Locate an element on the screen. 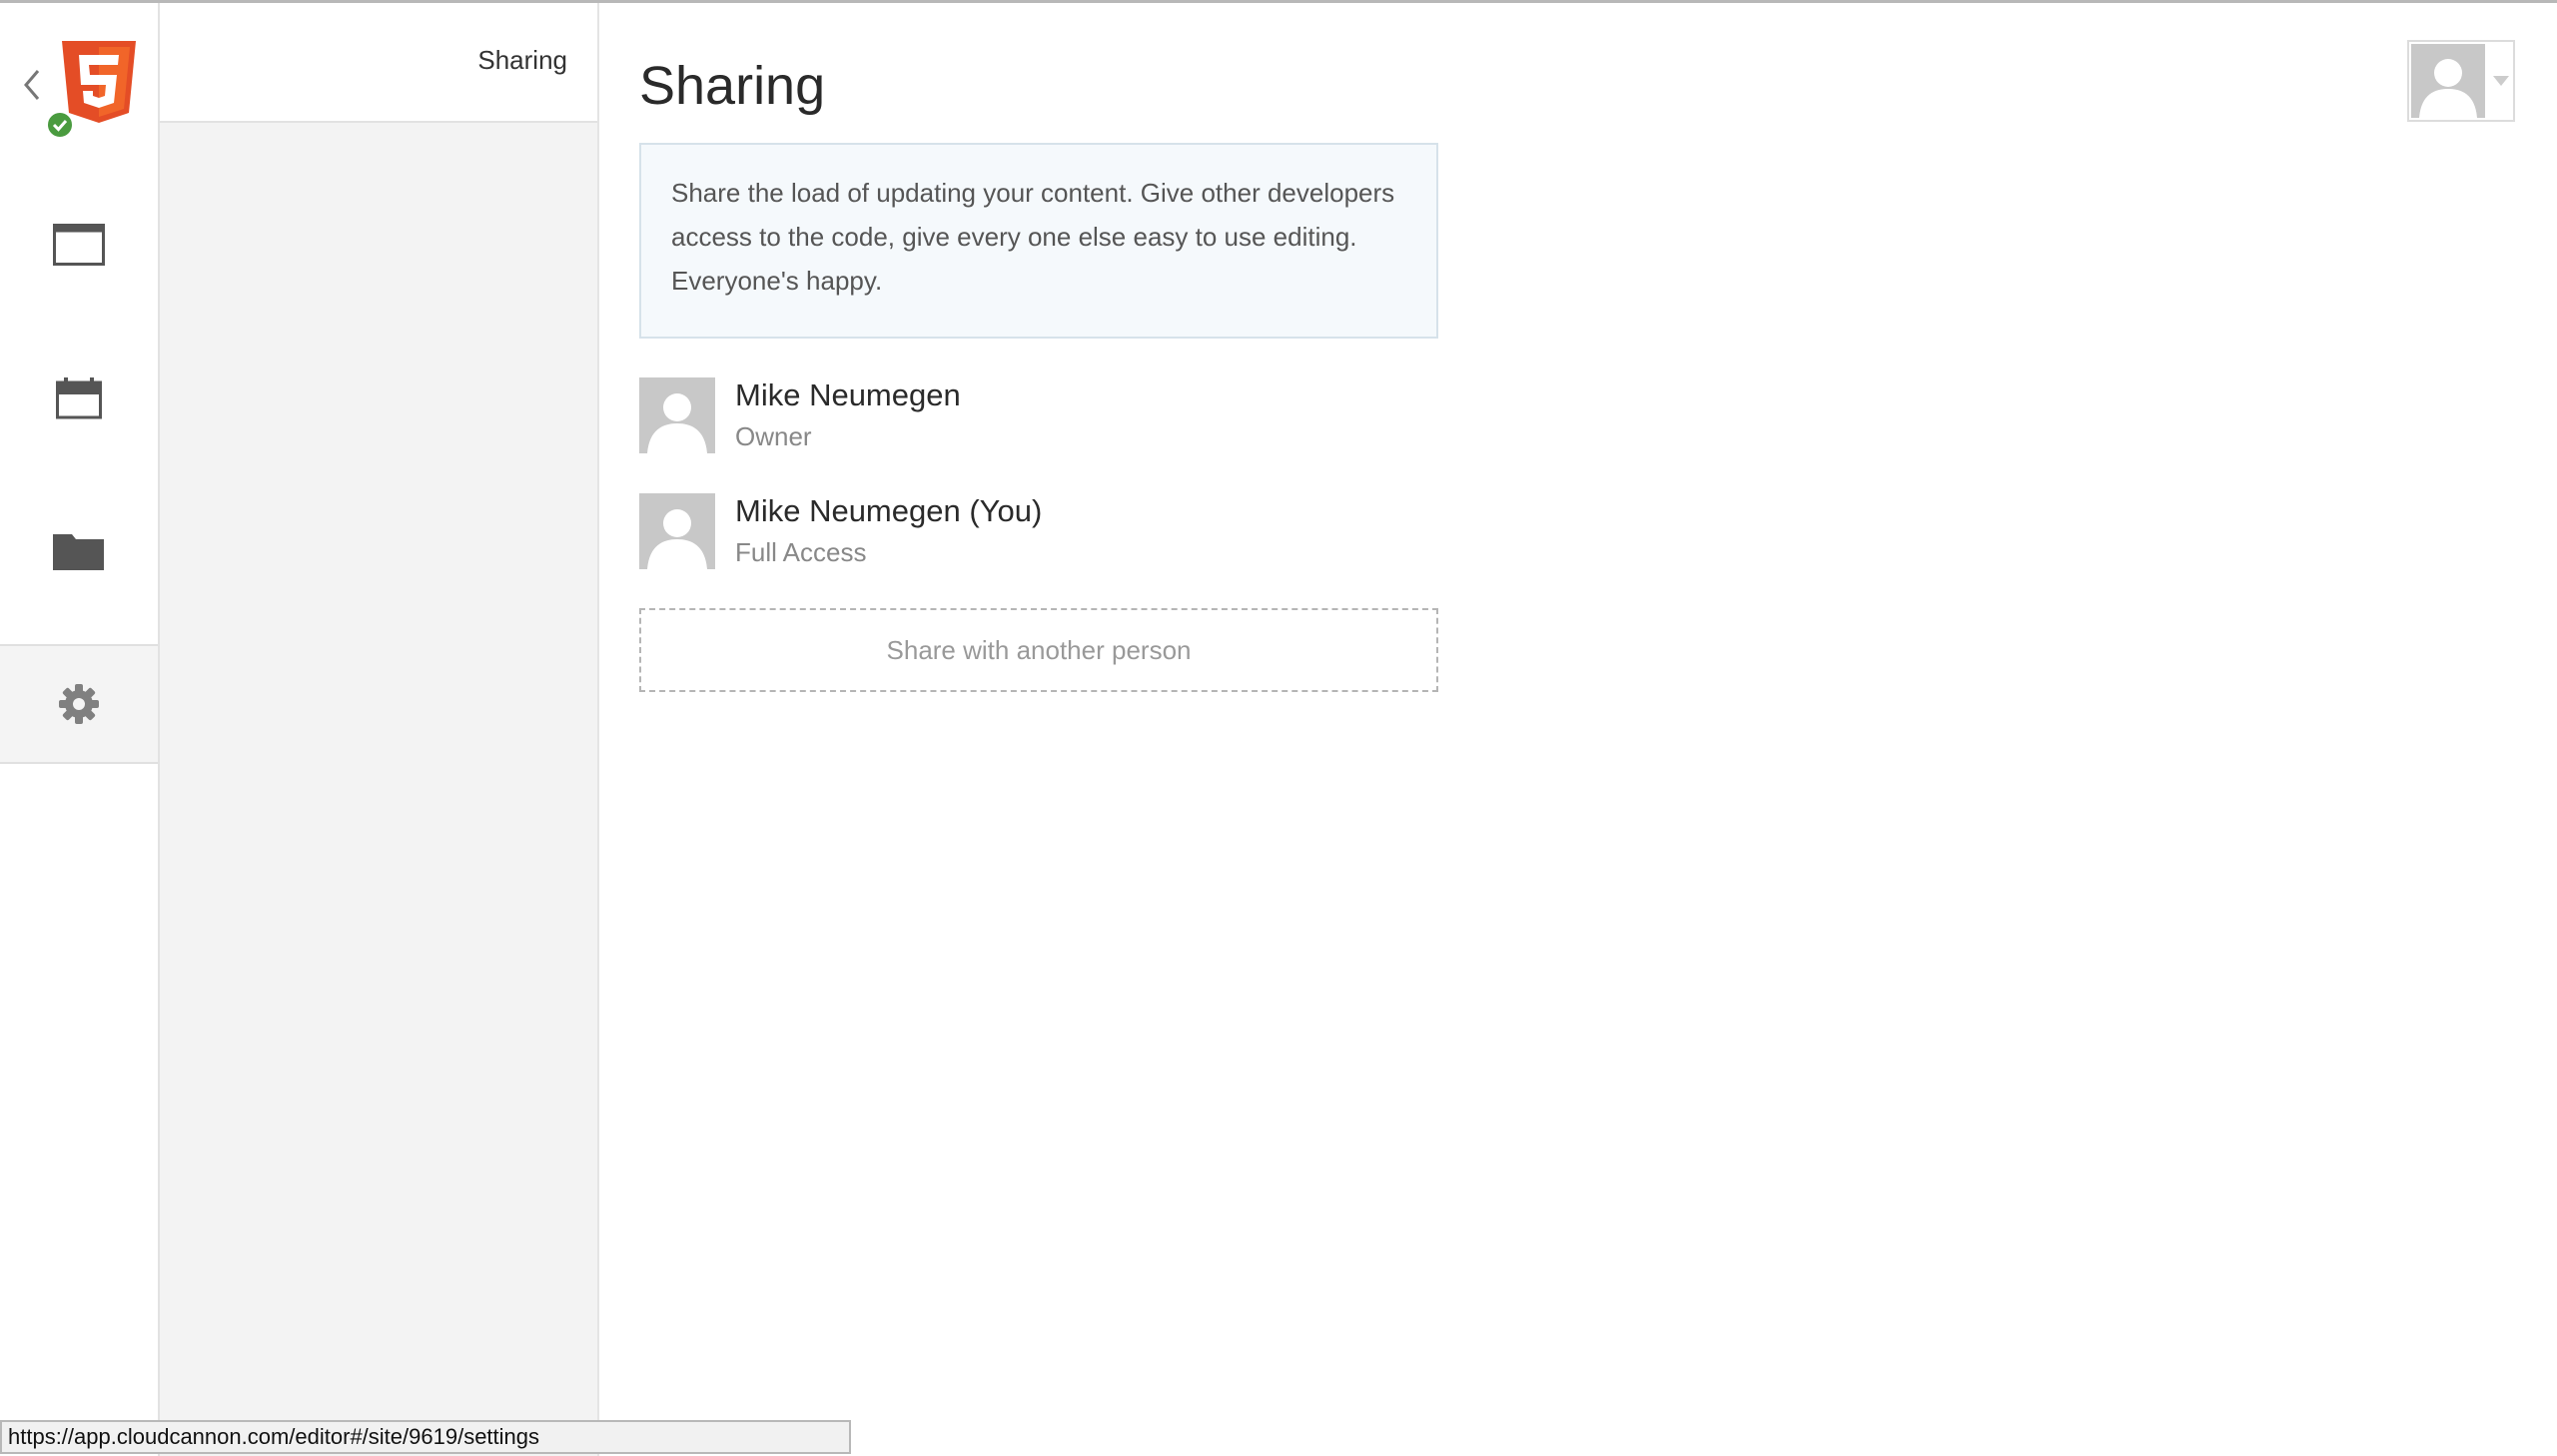 This screenshot has width=2557, height=1456. member-row: Mike Neumegen Owner is located at coordinates (1038, 417).